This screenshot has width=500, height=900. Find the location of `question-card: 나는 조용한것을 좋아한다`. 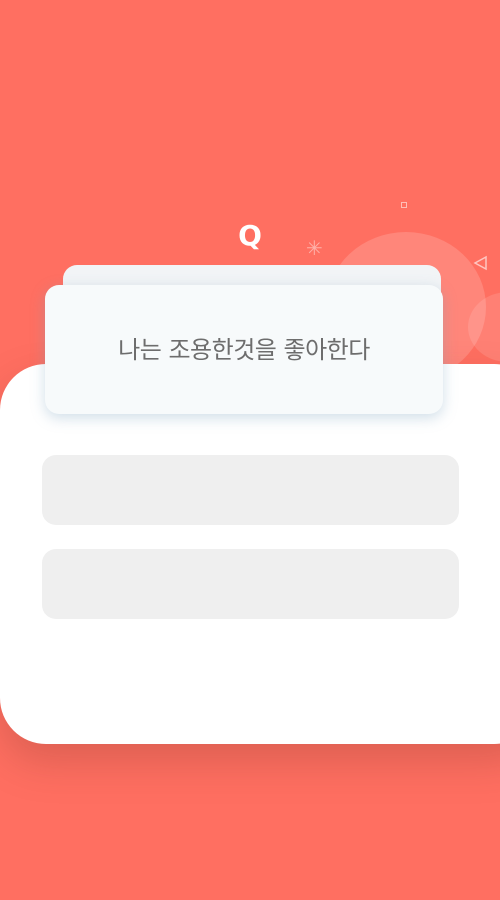

question-card: 나는 조용한것을 좋아한다 is located at coordinates (244, 349).